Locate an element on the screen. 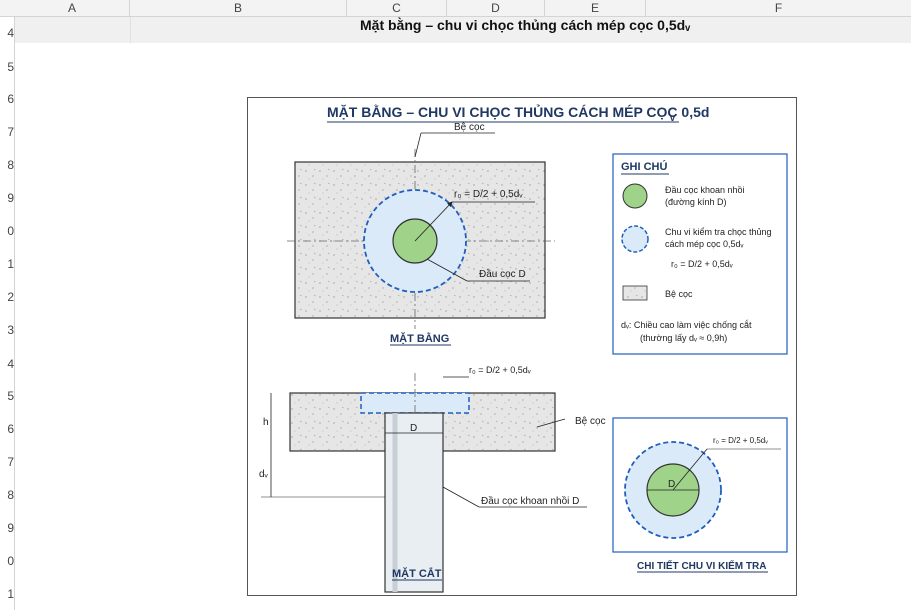  section-caption: MẶT CẮT is located at coordinates (417, 573).